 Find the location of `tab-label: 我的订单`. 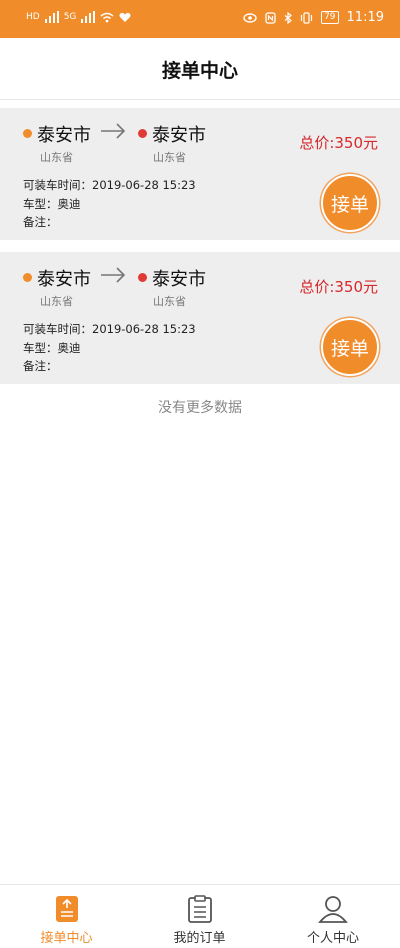

tab-label: 我的订单 is located at coordinates (199, 938).